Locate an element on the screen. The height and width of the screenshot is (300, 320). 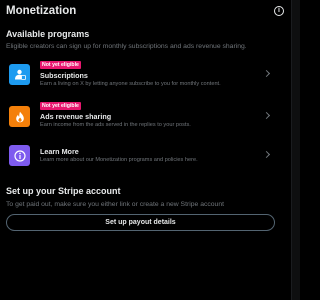
subscriptions-icon is located at coordinates (19, 74).